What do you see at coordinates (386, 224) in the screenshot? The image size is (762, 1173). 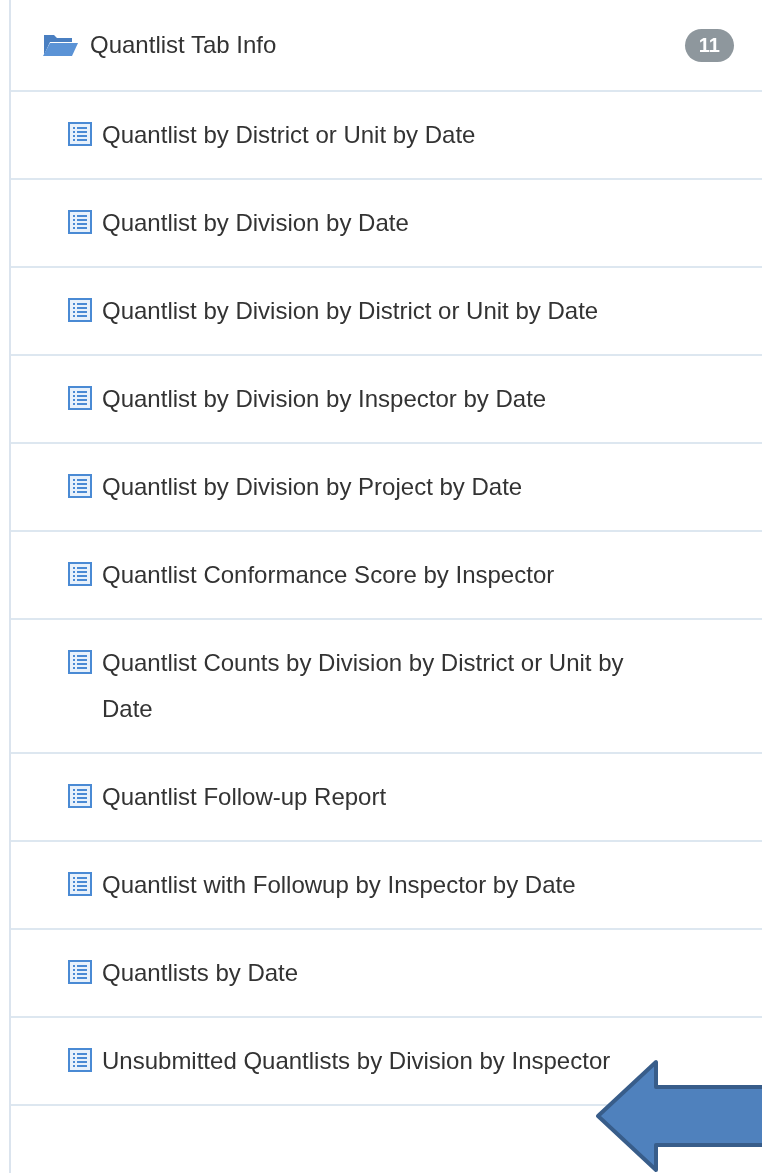 I see `report-item: Quantlist by Division by Date` at bounding box center [386, 224].